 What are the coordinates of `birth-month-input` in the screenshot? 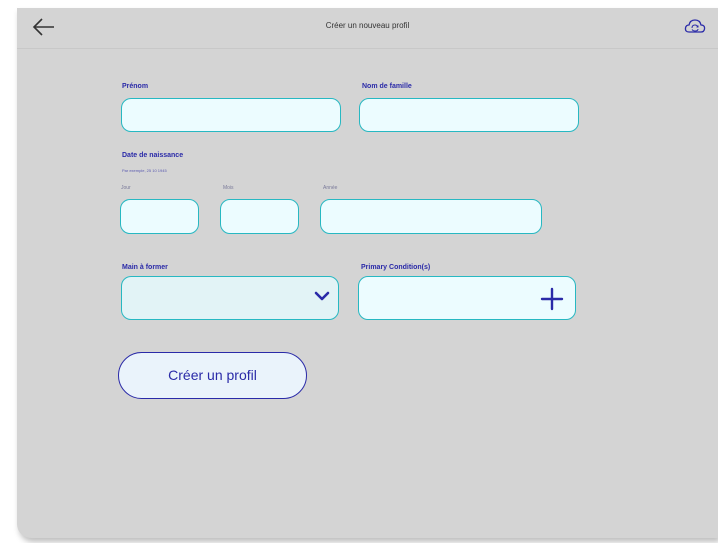 It's located at (259, 216).